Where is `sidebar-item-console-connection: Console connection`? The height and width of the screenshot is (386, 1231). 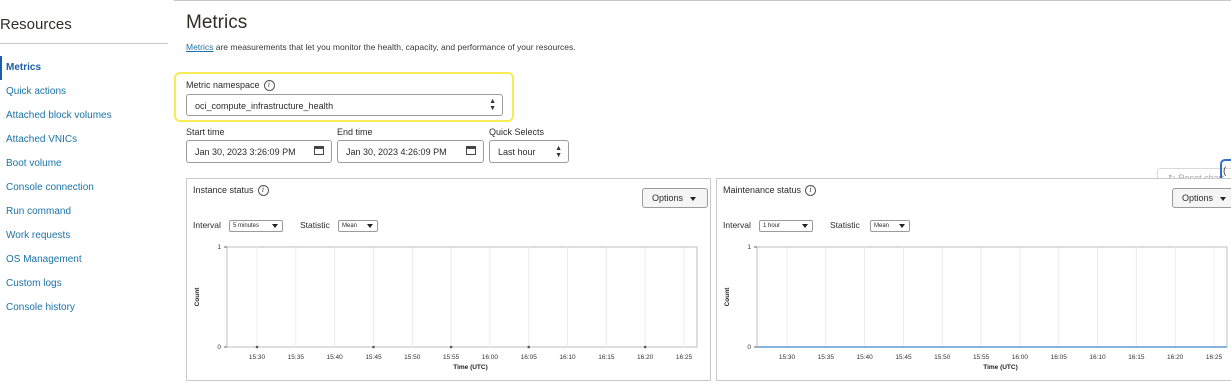 sidebar-item-console-connection: Console connection is located at coordinates (85, 188).